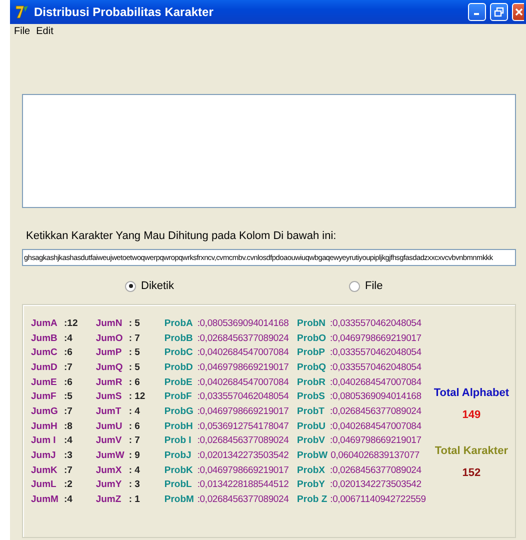  What do you see at coordinates (471, 393) in the screenshot?
I see `total-label: Total Alphabet` at bounding box center [471, 393].